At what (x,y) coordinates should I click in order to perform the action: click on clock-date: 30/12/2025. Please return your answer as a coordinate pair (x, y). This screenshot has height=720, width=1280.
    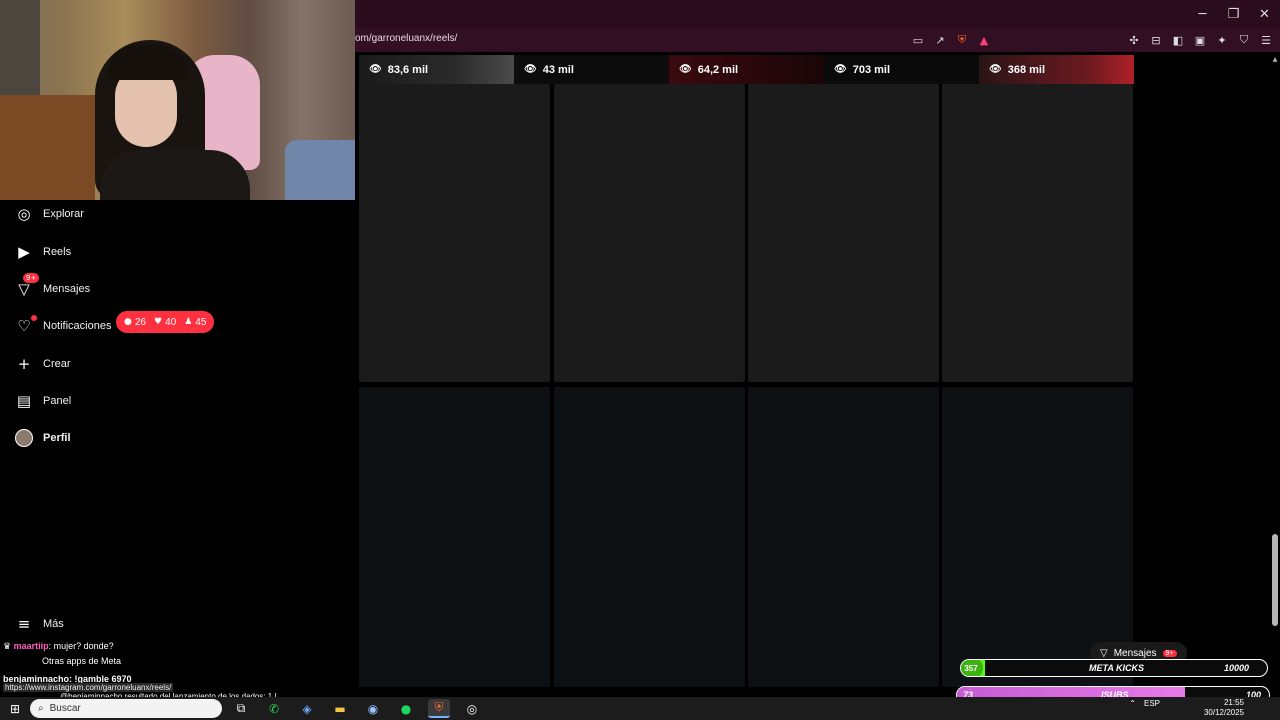
    Looking at the image, I should click on (1223, 712).